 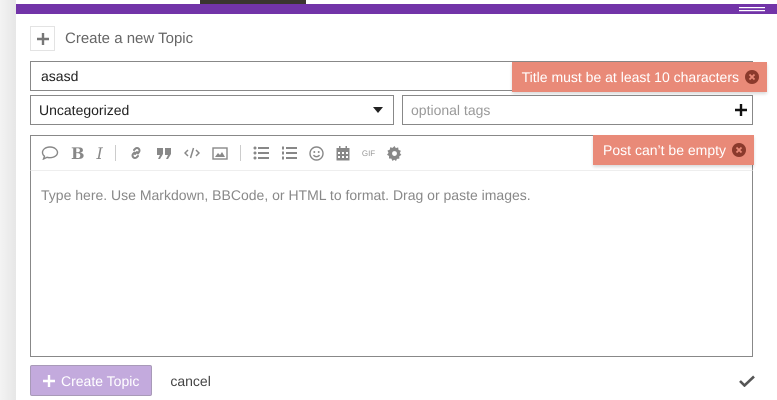 I want to click on caret-icon, so click(x=378, y=110).